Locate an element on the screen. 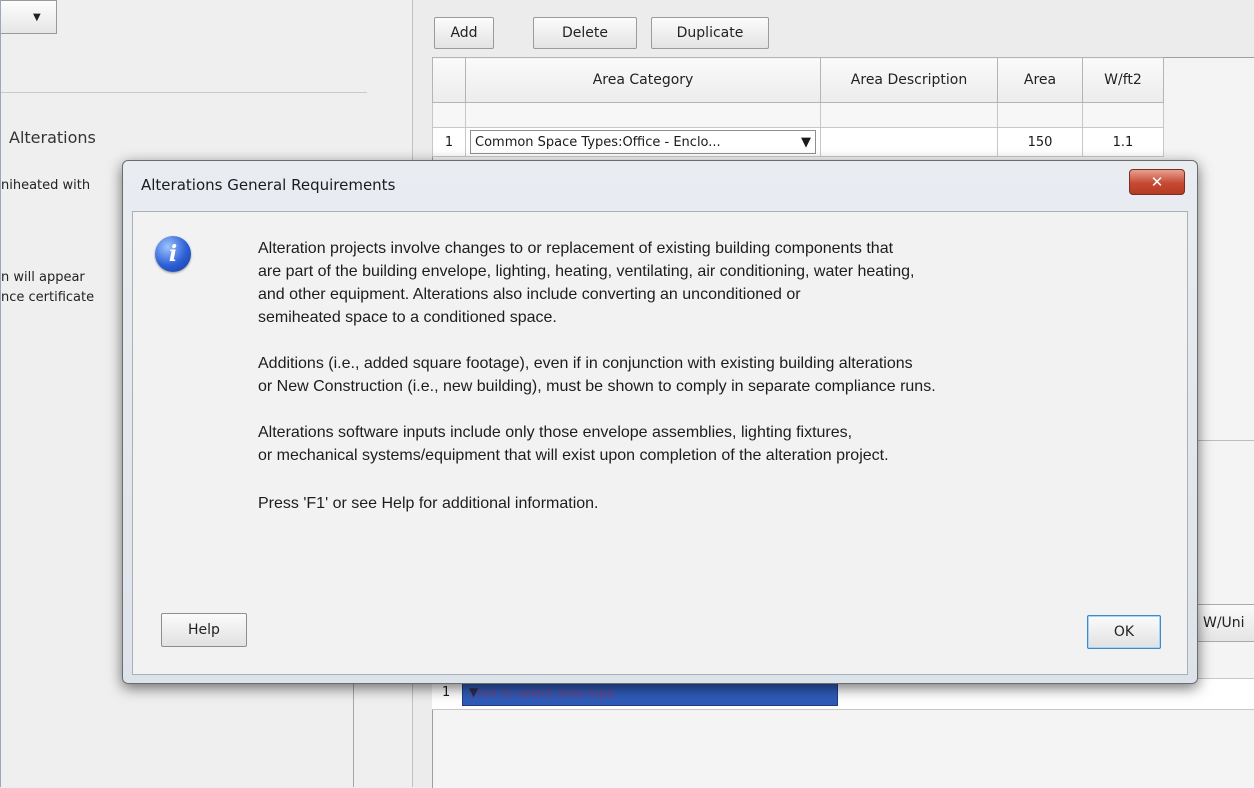 This screenshot has height=788, width=1254. close-button: ✕ is located at coordinates (1157, 182).